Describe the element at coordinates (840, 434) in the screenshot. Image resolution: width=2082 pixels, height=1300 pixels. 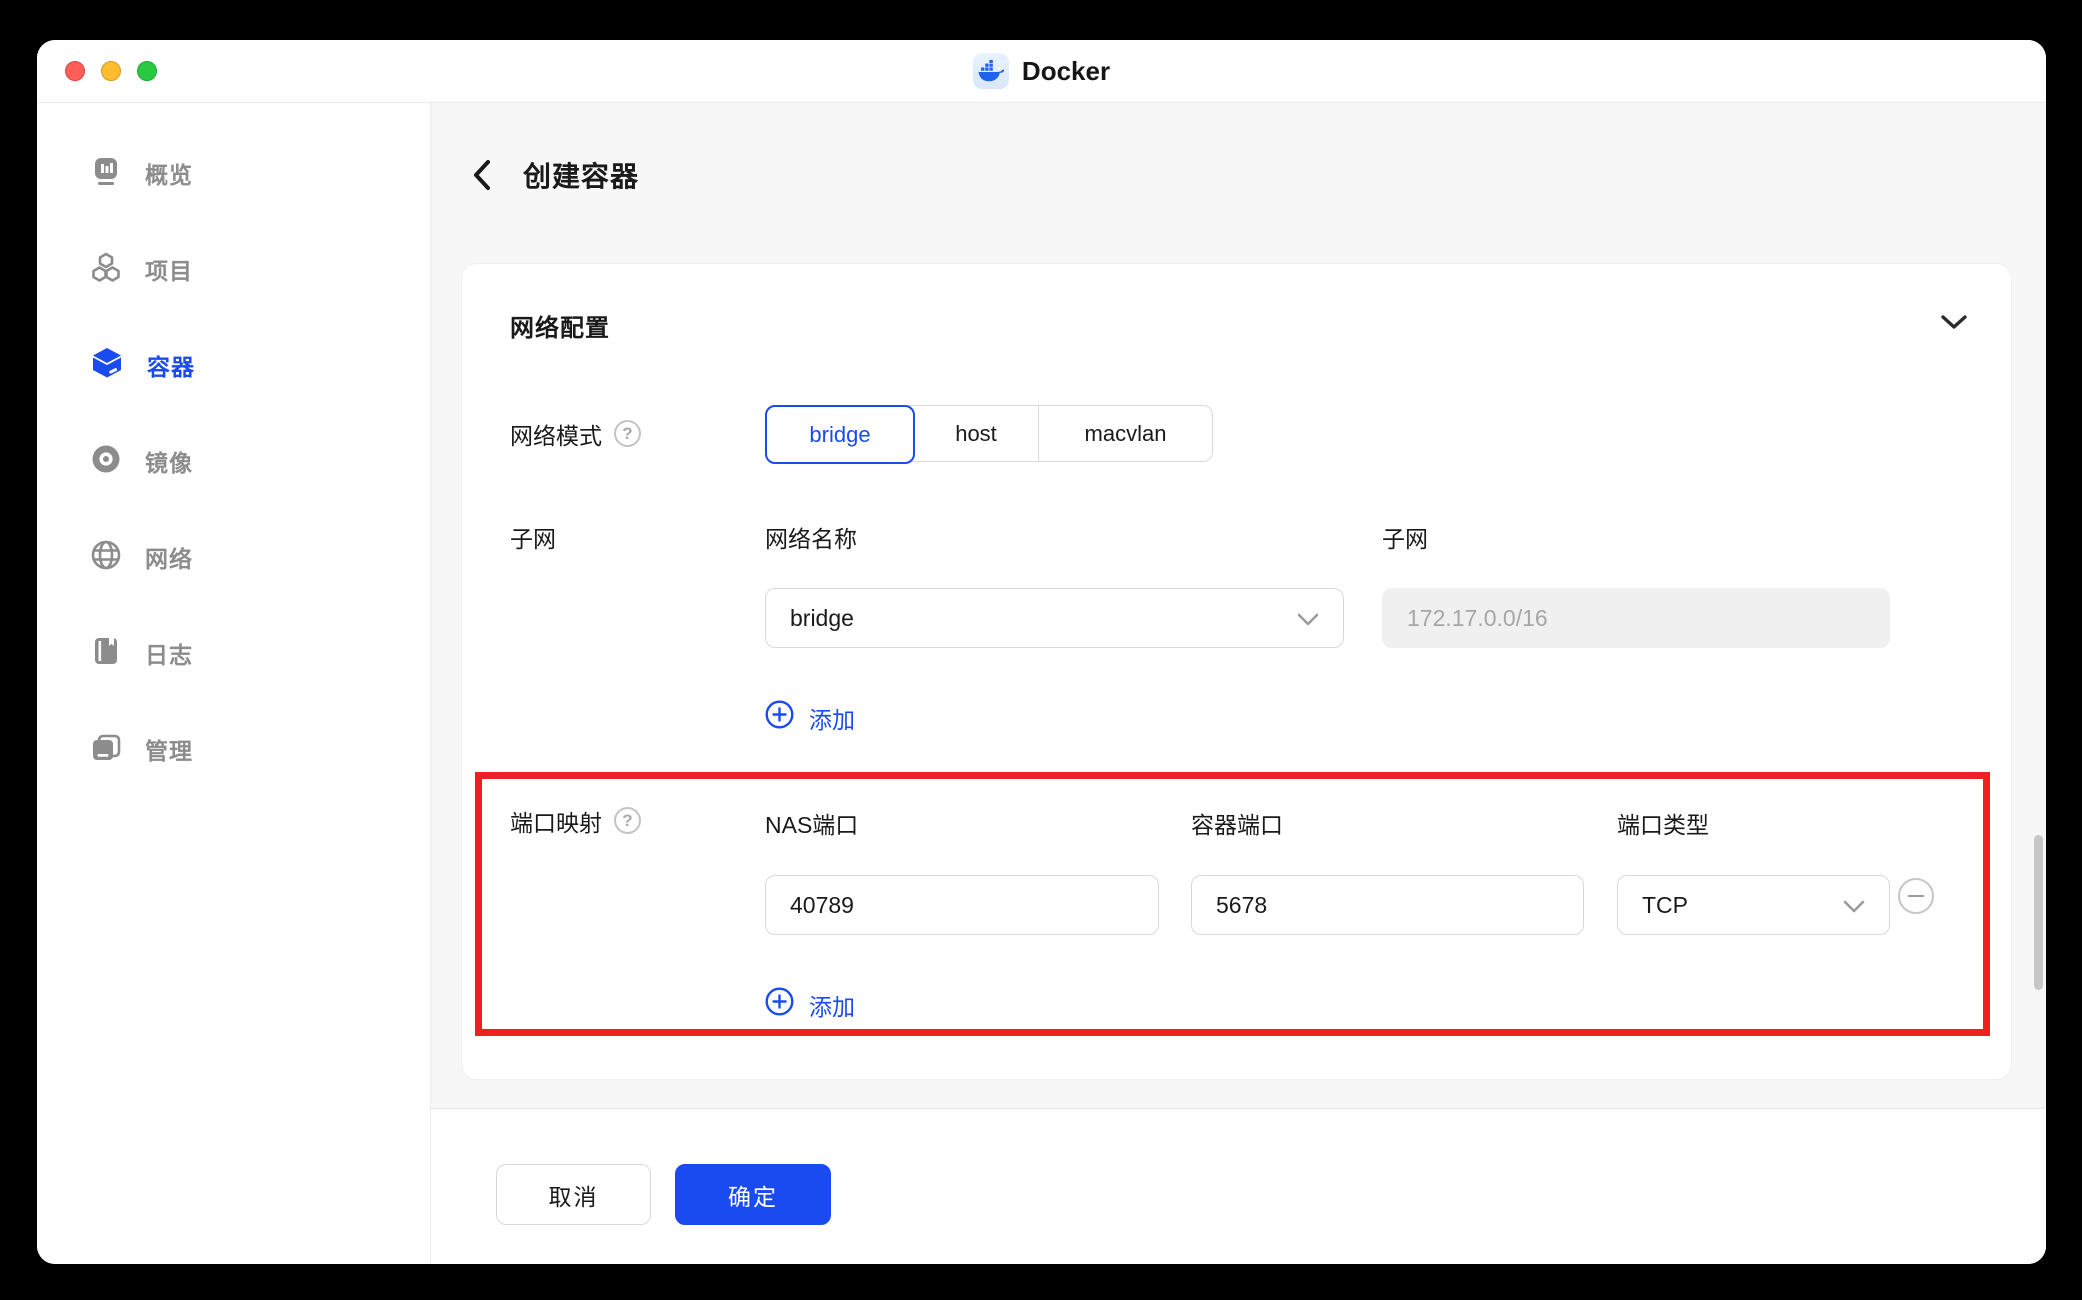
I see `mode-option-bridge: bridge` at that location.